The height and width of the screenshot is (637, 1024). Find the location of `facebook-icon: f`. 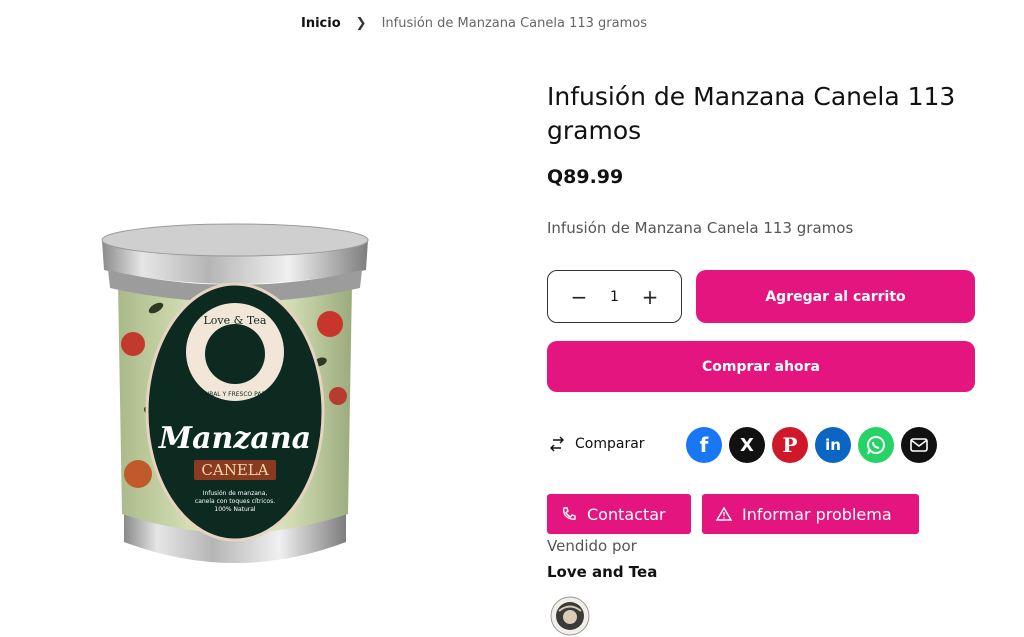

facebook-icon: f is located at coordinates (704, 445).